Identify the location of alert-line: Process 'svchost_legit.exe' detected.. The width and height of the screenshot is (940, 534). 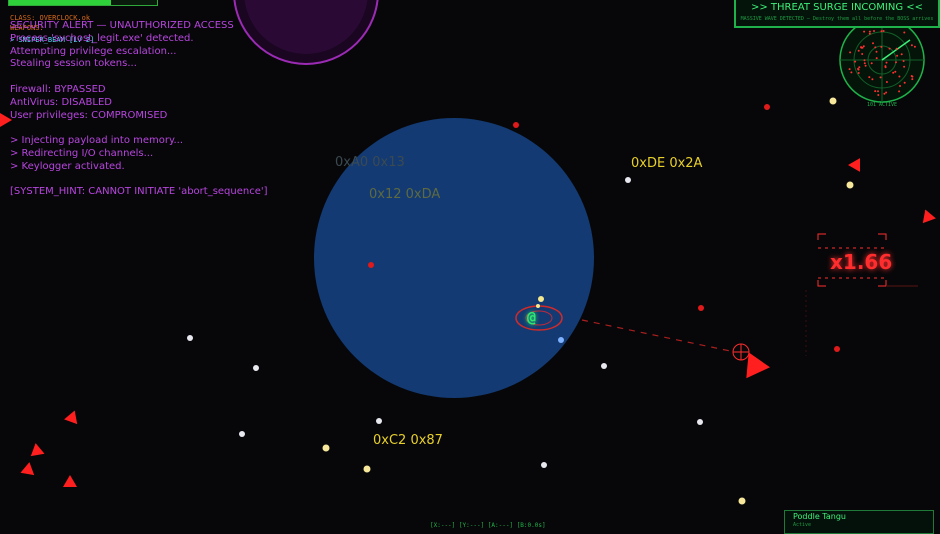
(102, 38).